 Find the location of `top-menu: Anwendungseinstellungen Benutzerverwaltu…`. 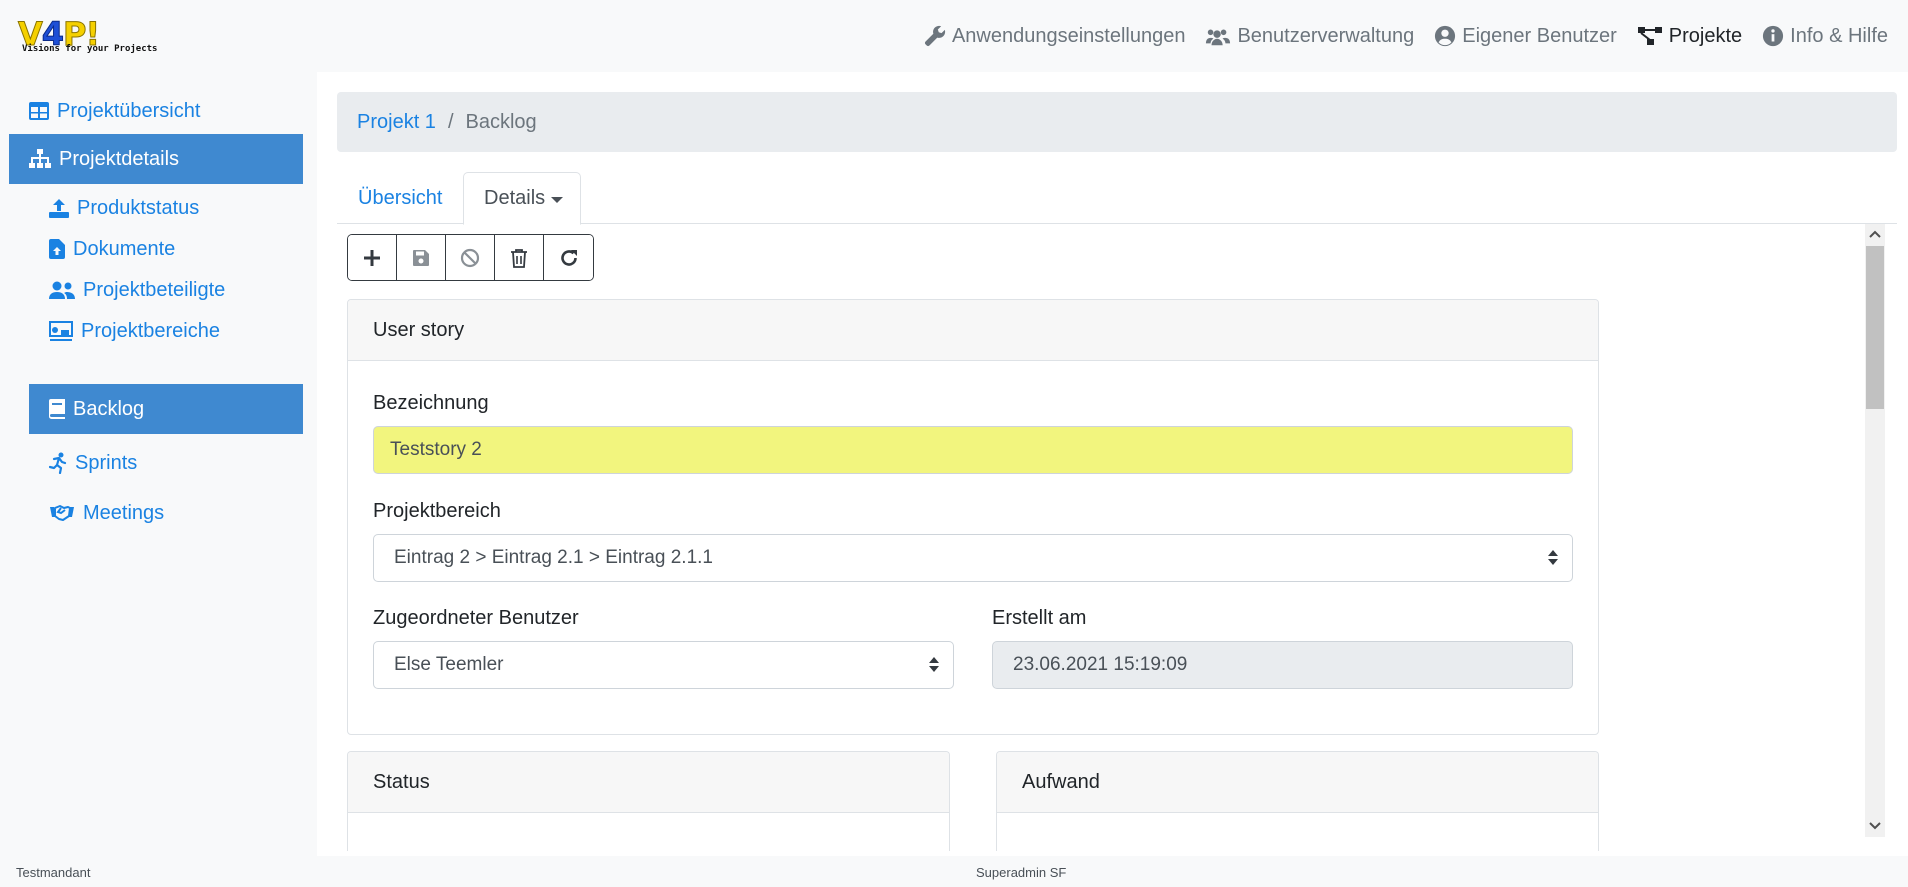

top-menu: Anwendungseinstellungen Benutzerverwaltu… is located at coordinates (1396, 36).